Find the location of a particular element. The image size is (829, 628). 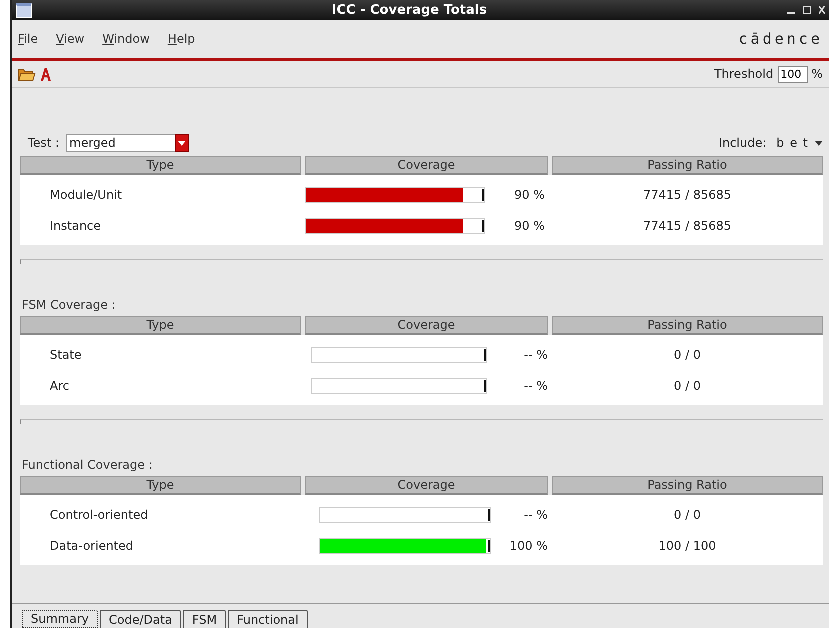

window-title: ICC - Coverage Totals is located at coordinates (409, 10).